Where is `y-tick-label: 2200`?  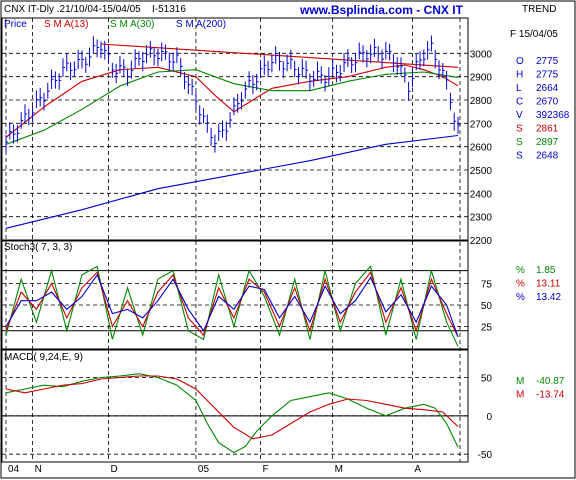 y-tick-label: 2200 is located at coordinates (481, 241).